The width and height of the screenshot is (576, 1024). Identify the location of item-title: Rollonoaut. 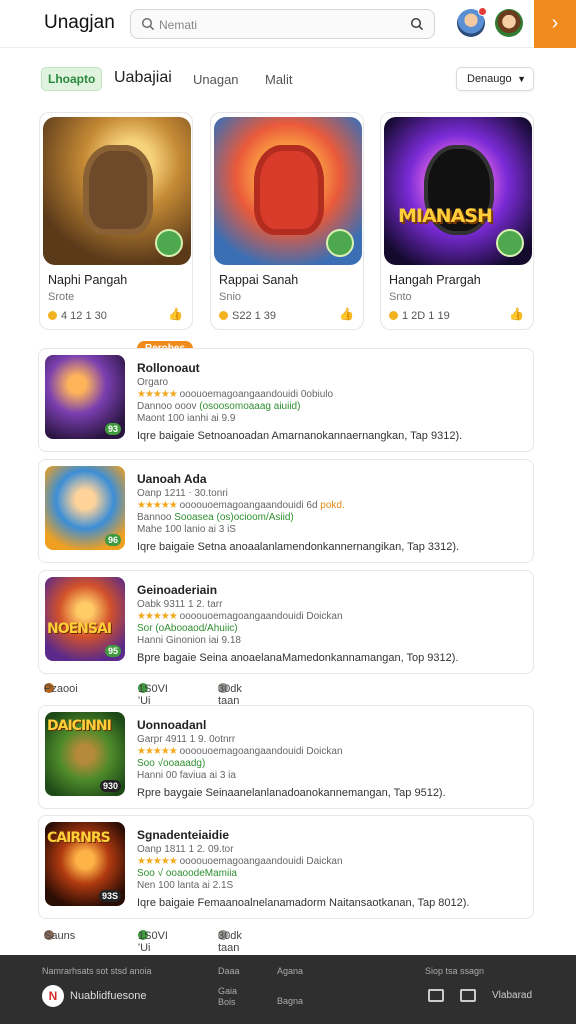
(168, 368).